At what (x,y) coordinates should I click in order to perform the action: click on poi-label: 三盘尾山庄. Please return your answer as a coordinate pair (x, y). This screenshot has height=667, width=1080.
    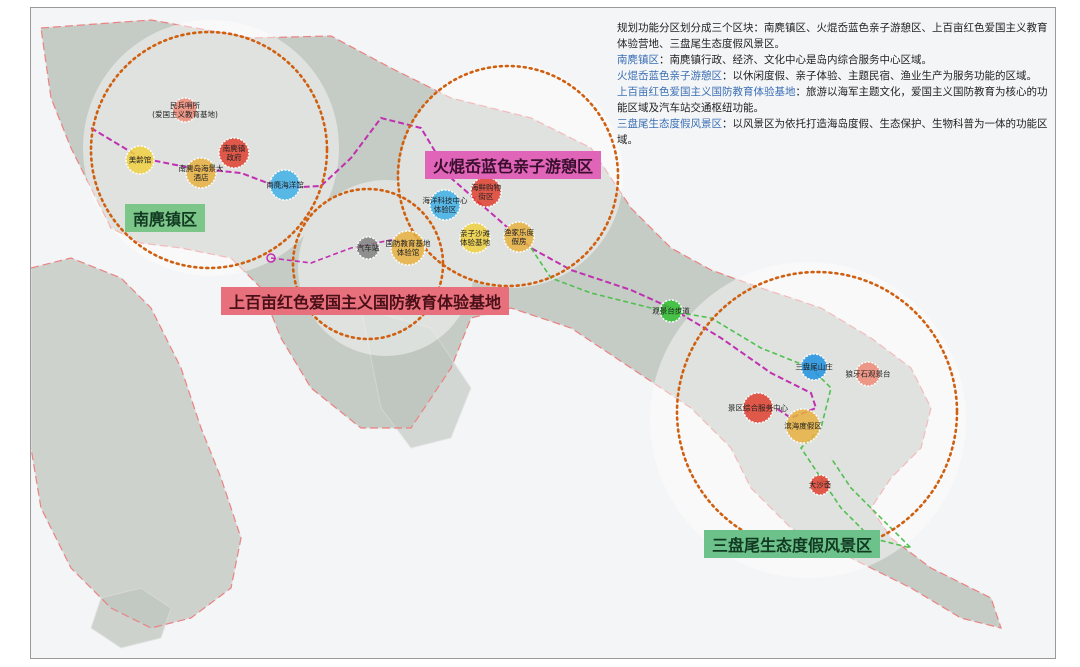
    Looking at the image, I should click on (814, 367).